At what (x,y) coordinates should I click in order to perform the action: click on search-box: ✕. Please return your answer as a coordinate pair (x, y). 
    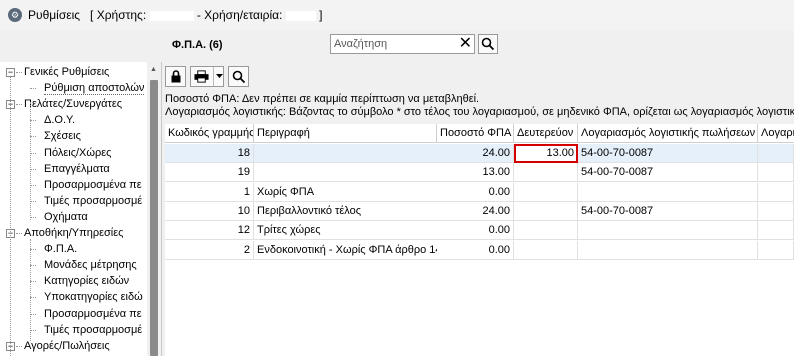
    Looking at the image, I should click on (402, 44).